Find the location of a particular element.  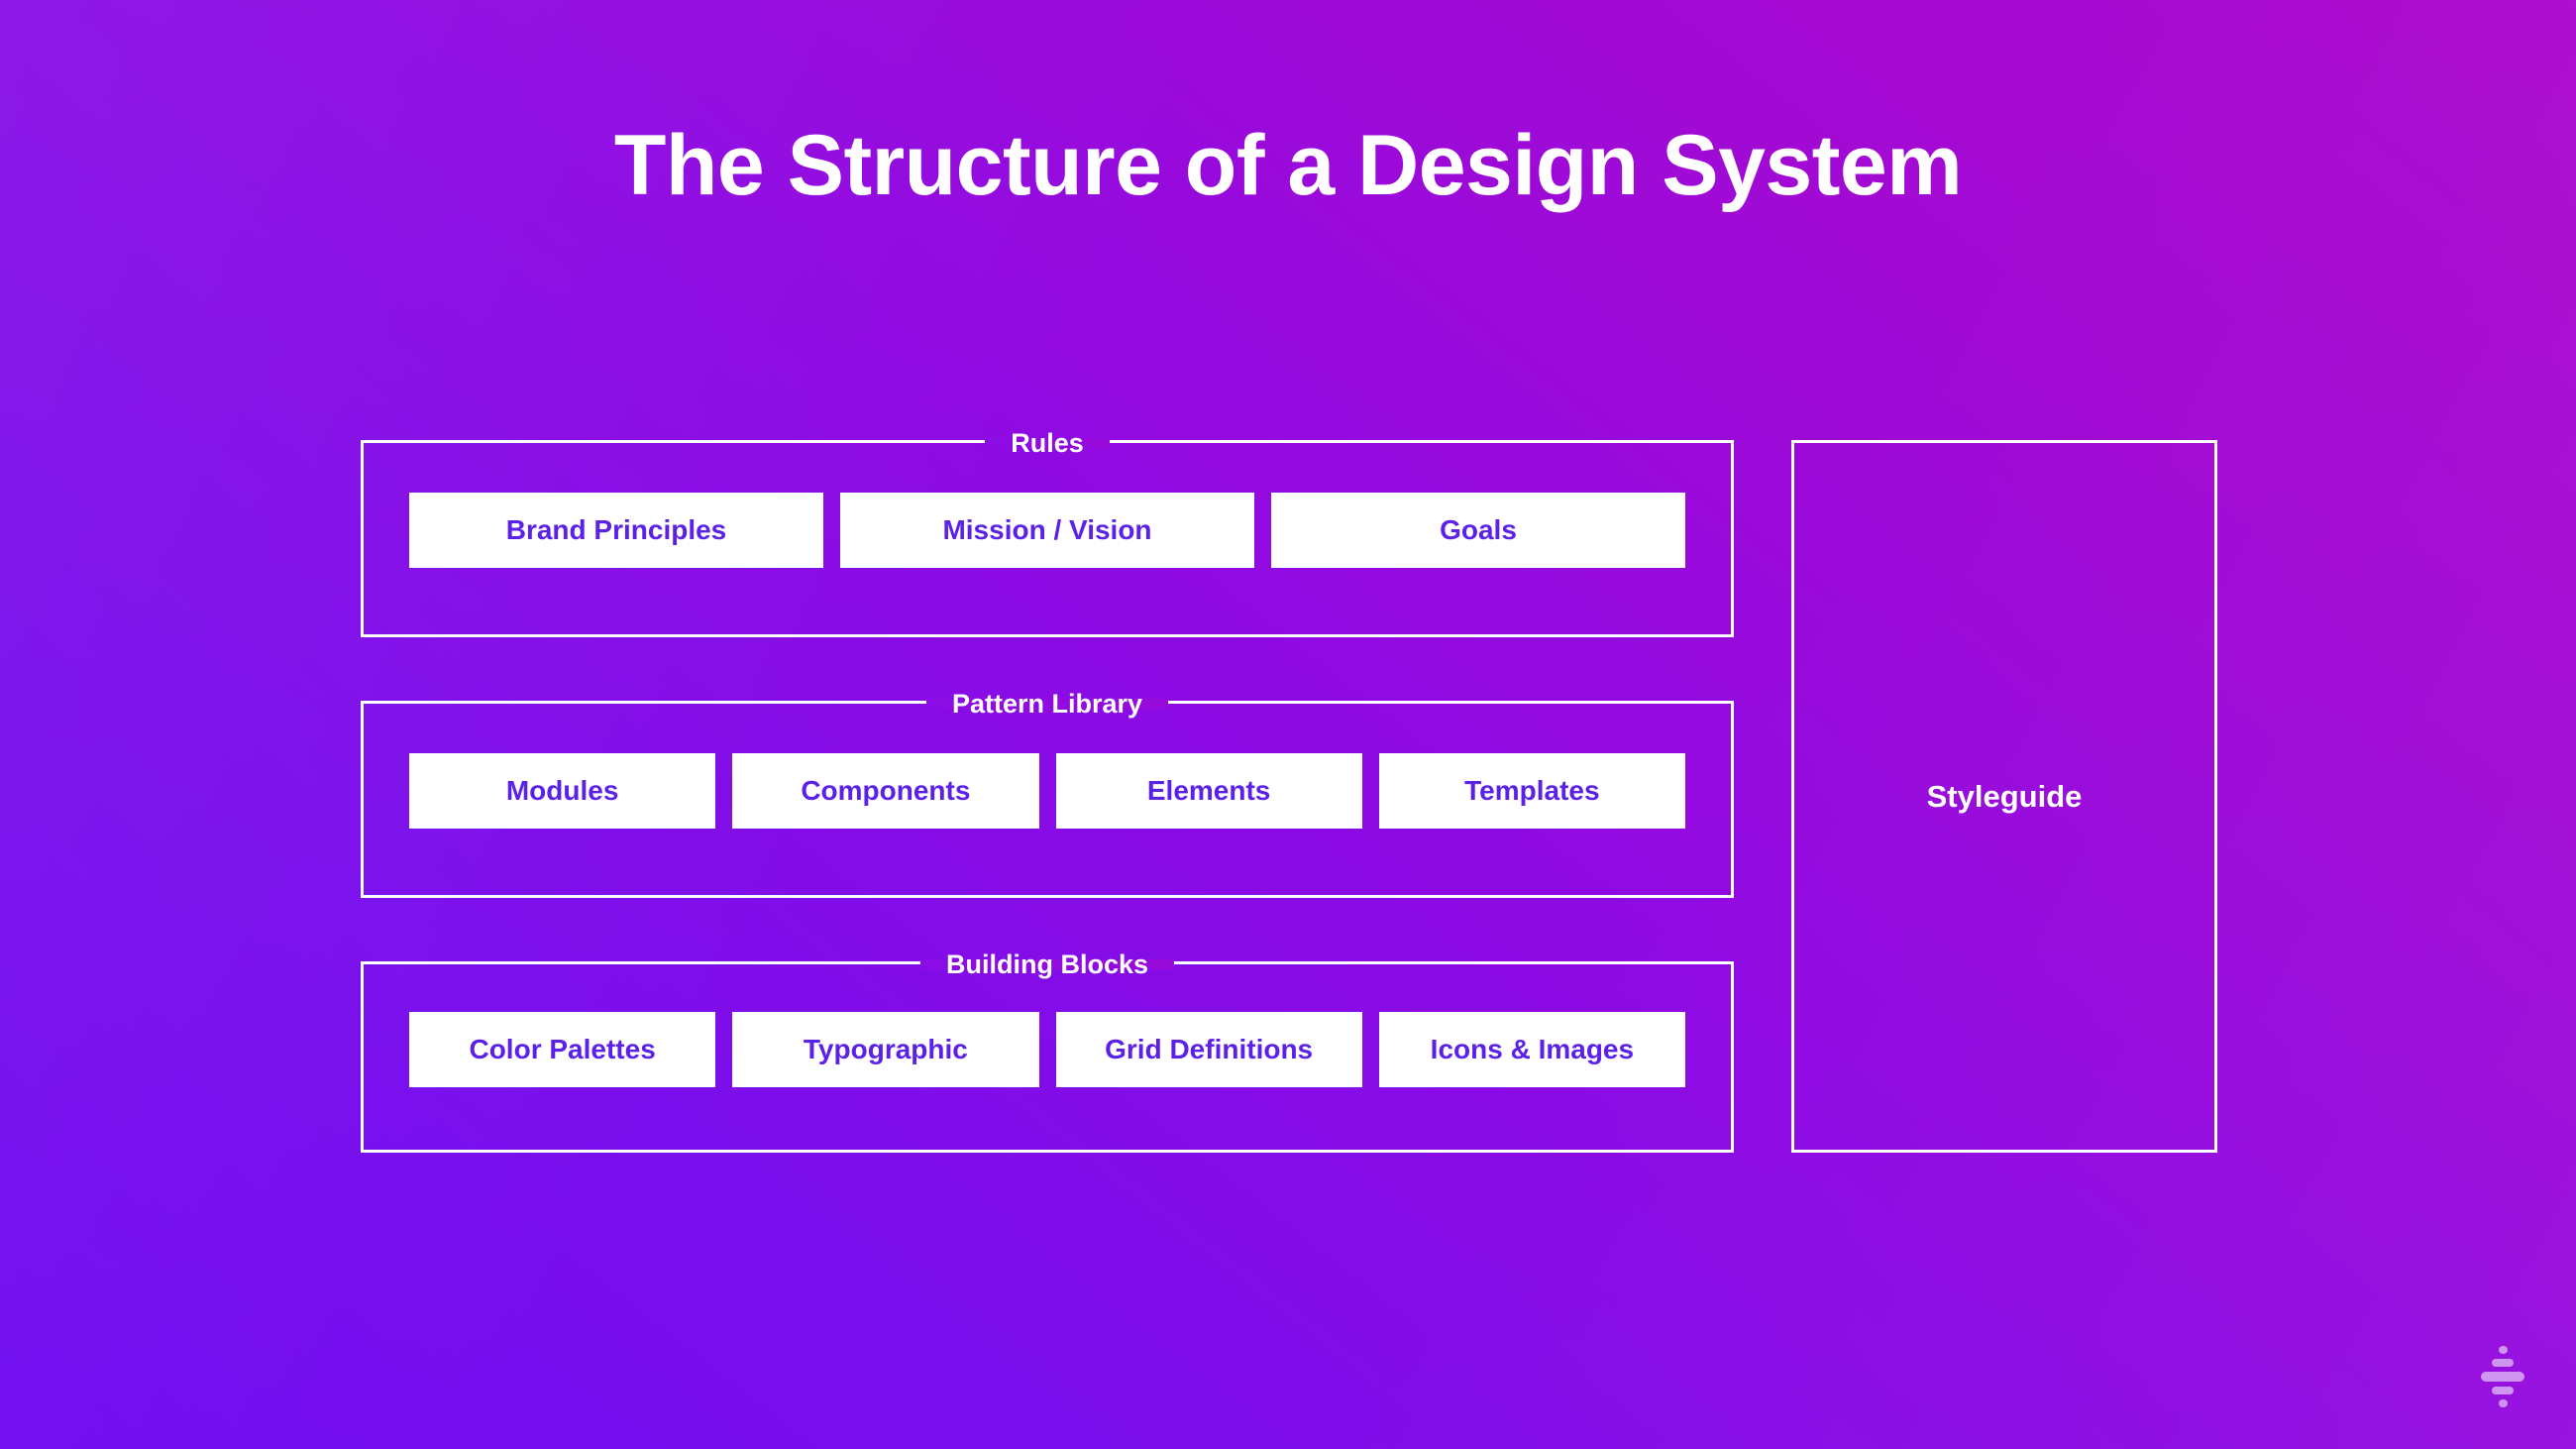

card-templates: Templates is located at coordinates (1531, 791).